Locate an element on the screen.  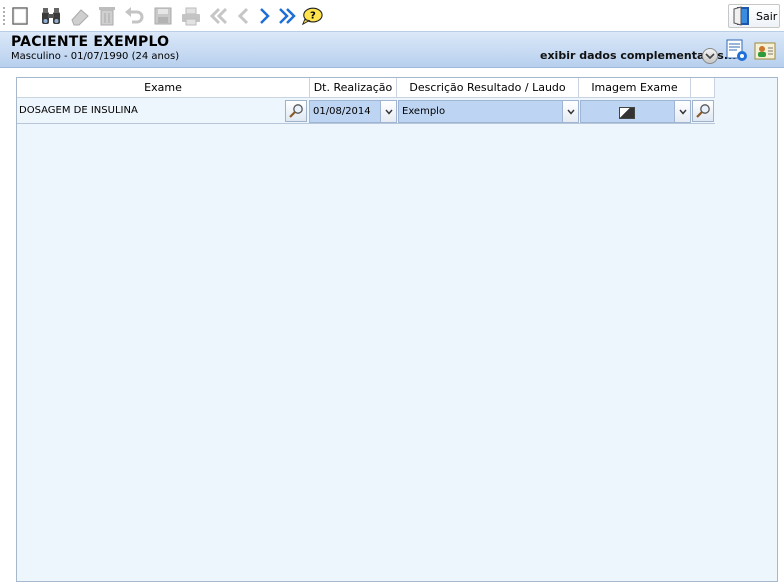
patient-card-icon is located at coordinates (765, 51).